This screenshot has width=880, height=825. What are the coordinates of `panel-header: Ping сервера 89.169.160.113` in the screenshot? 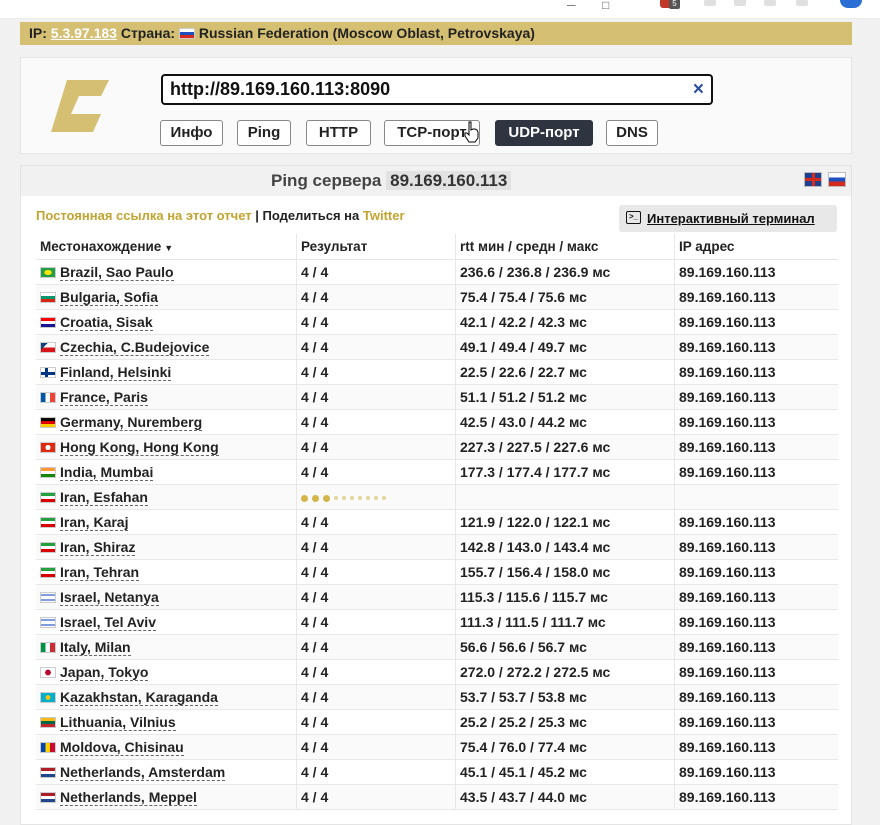 It's located at (436, 181).